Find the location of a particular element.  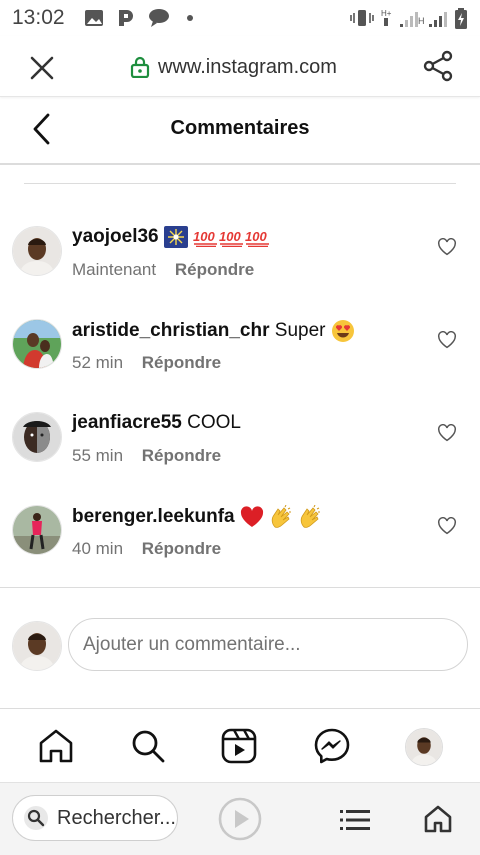

url-bar: www.instagram.com is located at coordinates (233, 67).